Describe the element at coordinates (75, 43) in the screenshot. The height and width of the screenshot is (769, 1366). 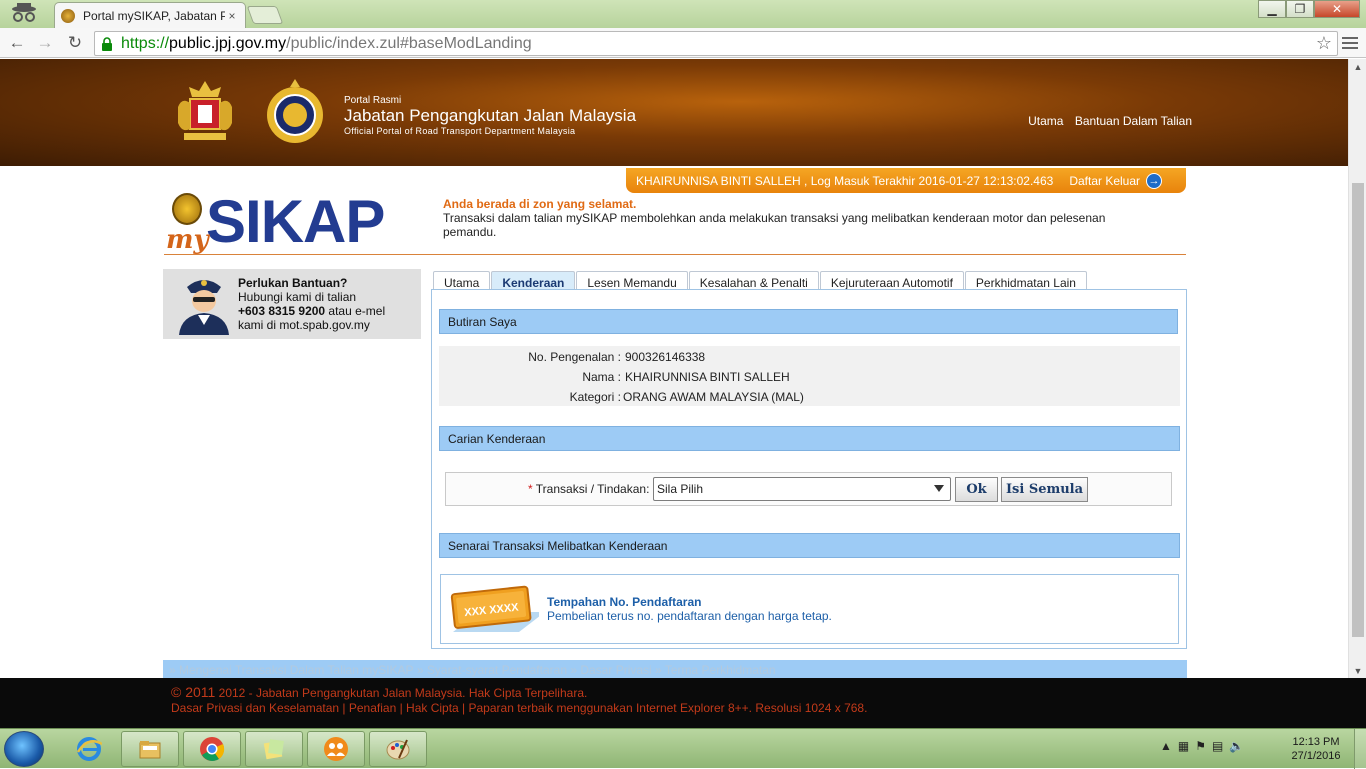
I see `reload-icon: ↻` at that location.